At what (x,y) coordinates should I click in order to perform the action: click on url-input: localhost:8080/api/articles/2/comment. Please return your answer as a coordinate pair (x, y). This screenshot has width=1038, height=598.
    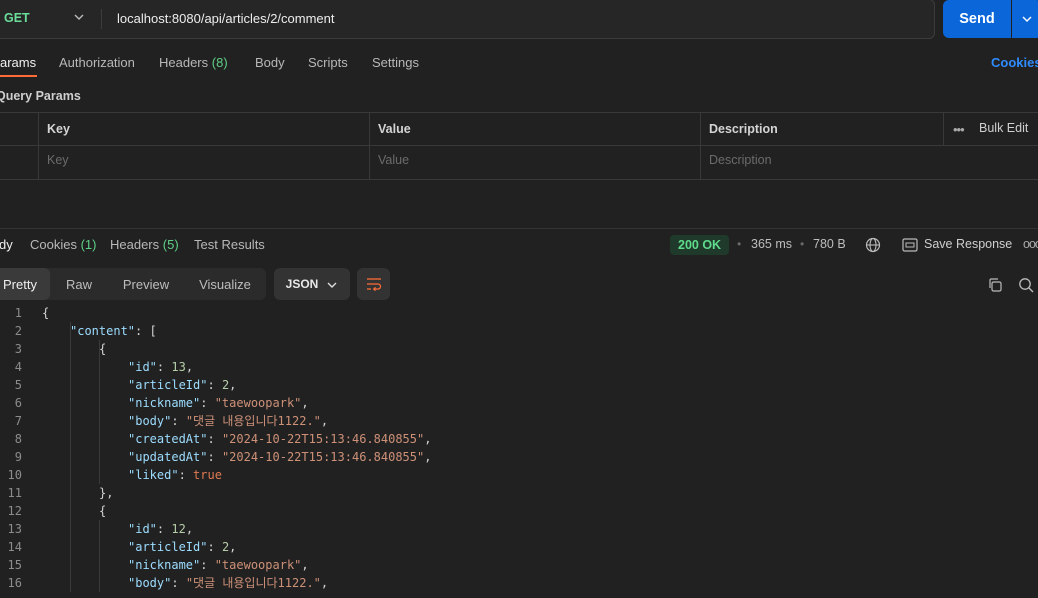
    Looking at the image, I should click on (226, 18).